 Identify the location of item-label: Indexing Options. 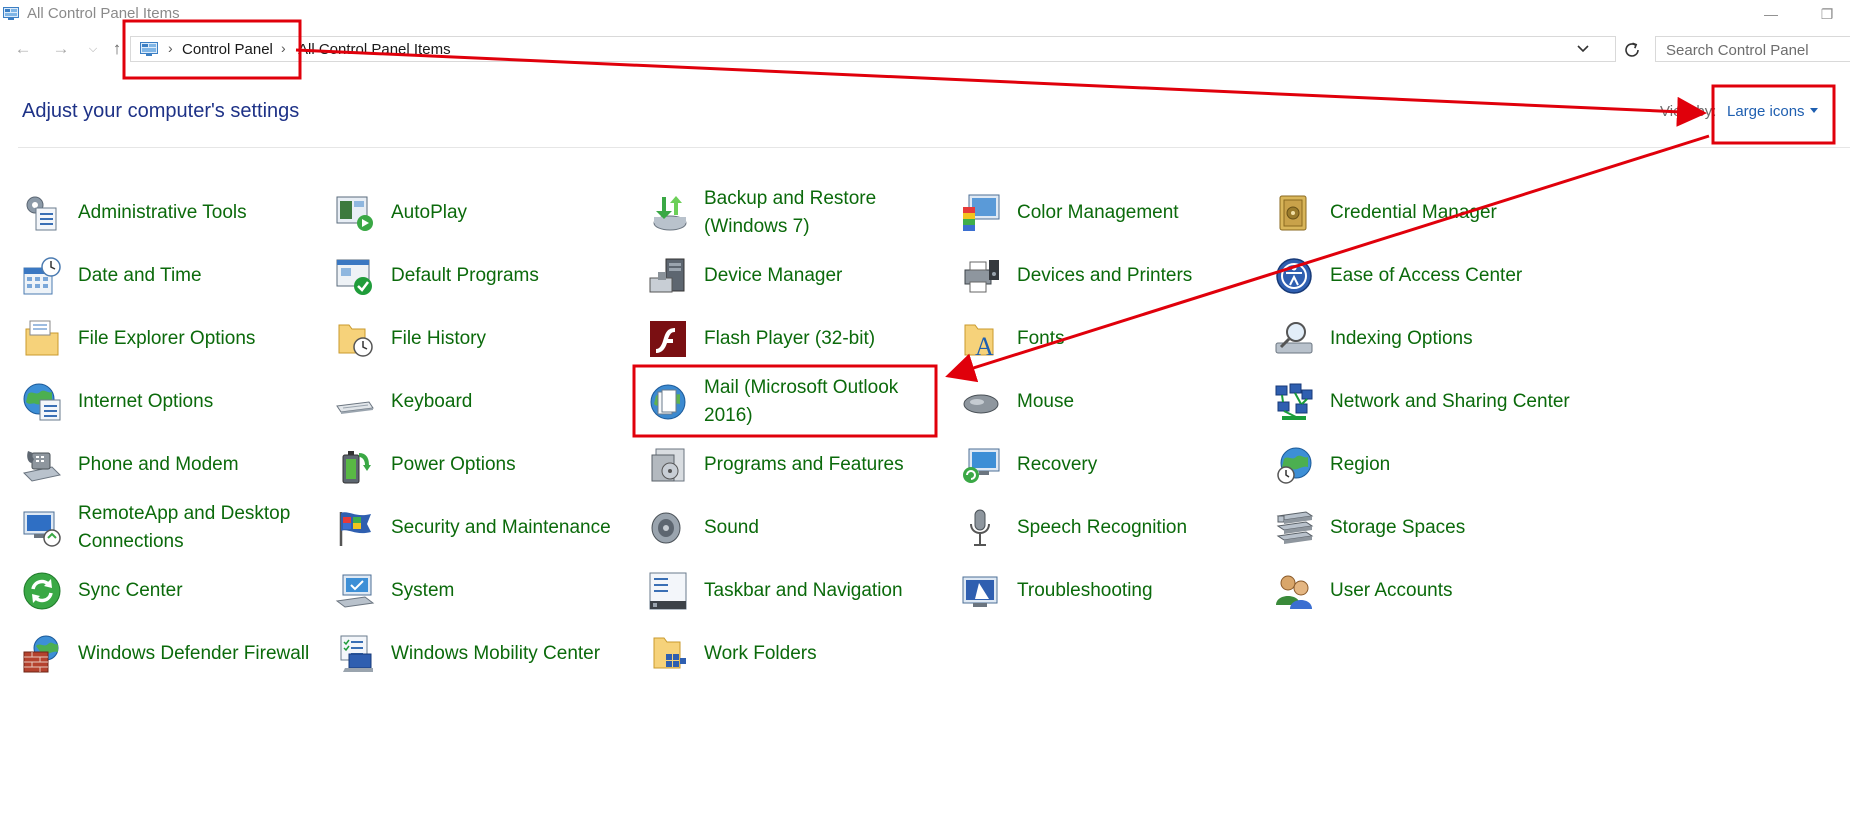
(1401, 338).